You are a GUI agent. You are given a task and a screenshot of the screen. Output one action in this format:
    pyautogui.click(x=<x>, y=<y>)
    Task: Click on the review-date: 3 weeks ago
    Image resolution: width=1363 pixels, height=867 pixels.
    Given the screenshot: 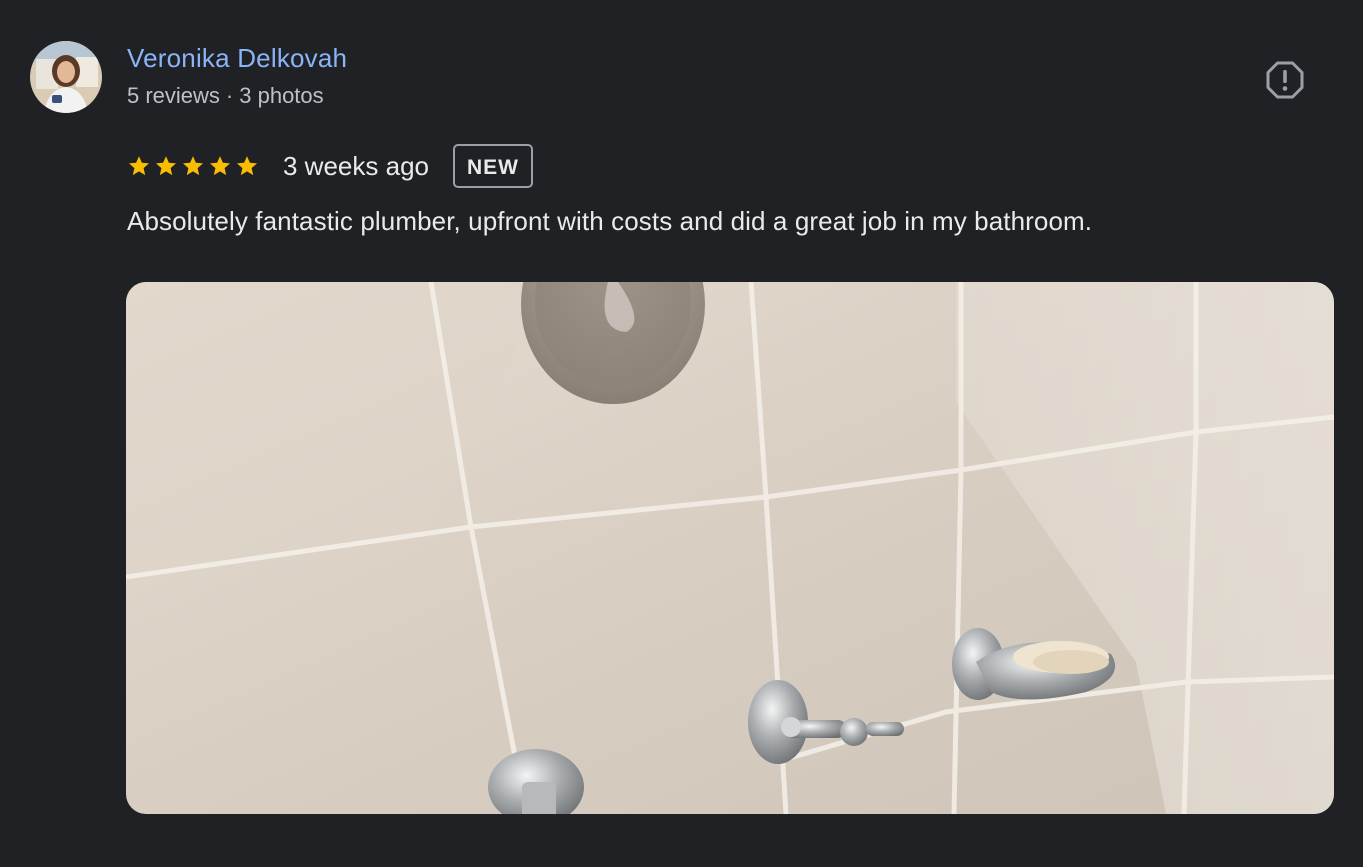 What is the action you would take?
    pyautogui.click(x=356, y=165)
    